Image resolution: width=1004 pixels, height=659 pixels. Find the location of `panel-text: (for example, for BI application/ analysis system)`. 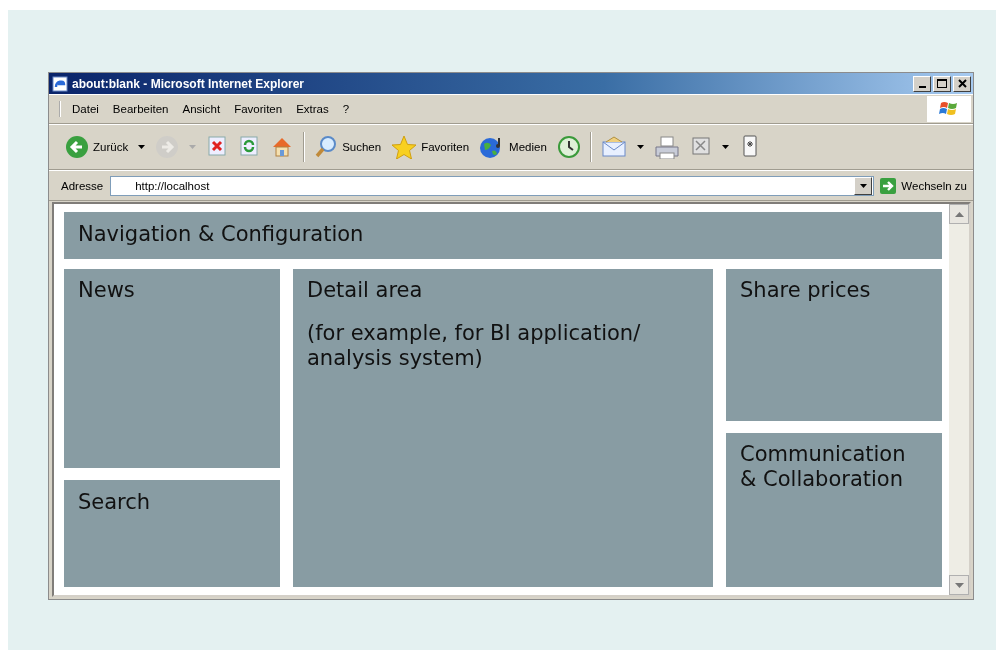

panel-text: (for example, for BI application/ analysis system) is located at coordinates (474, 346).